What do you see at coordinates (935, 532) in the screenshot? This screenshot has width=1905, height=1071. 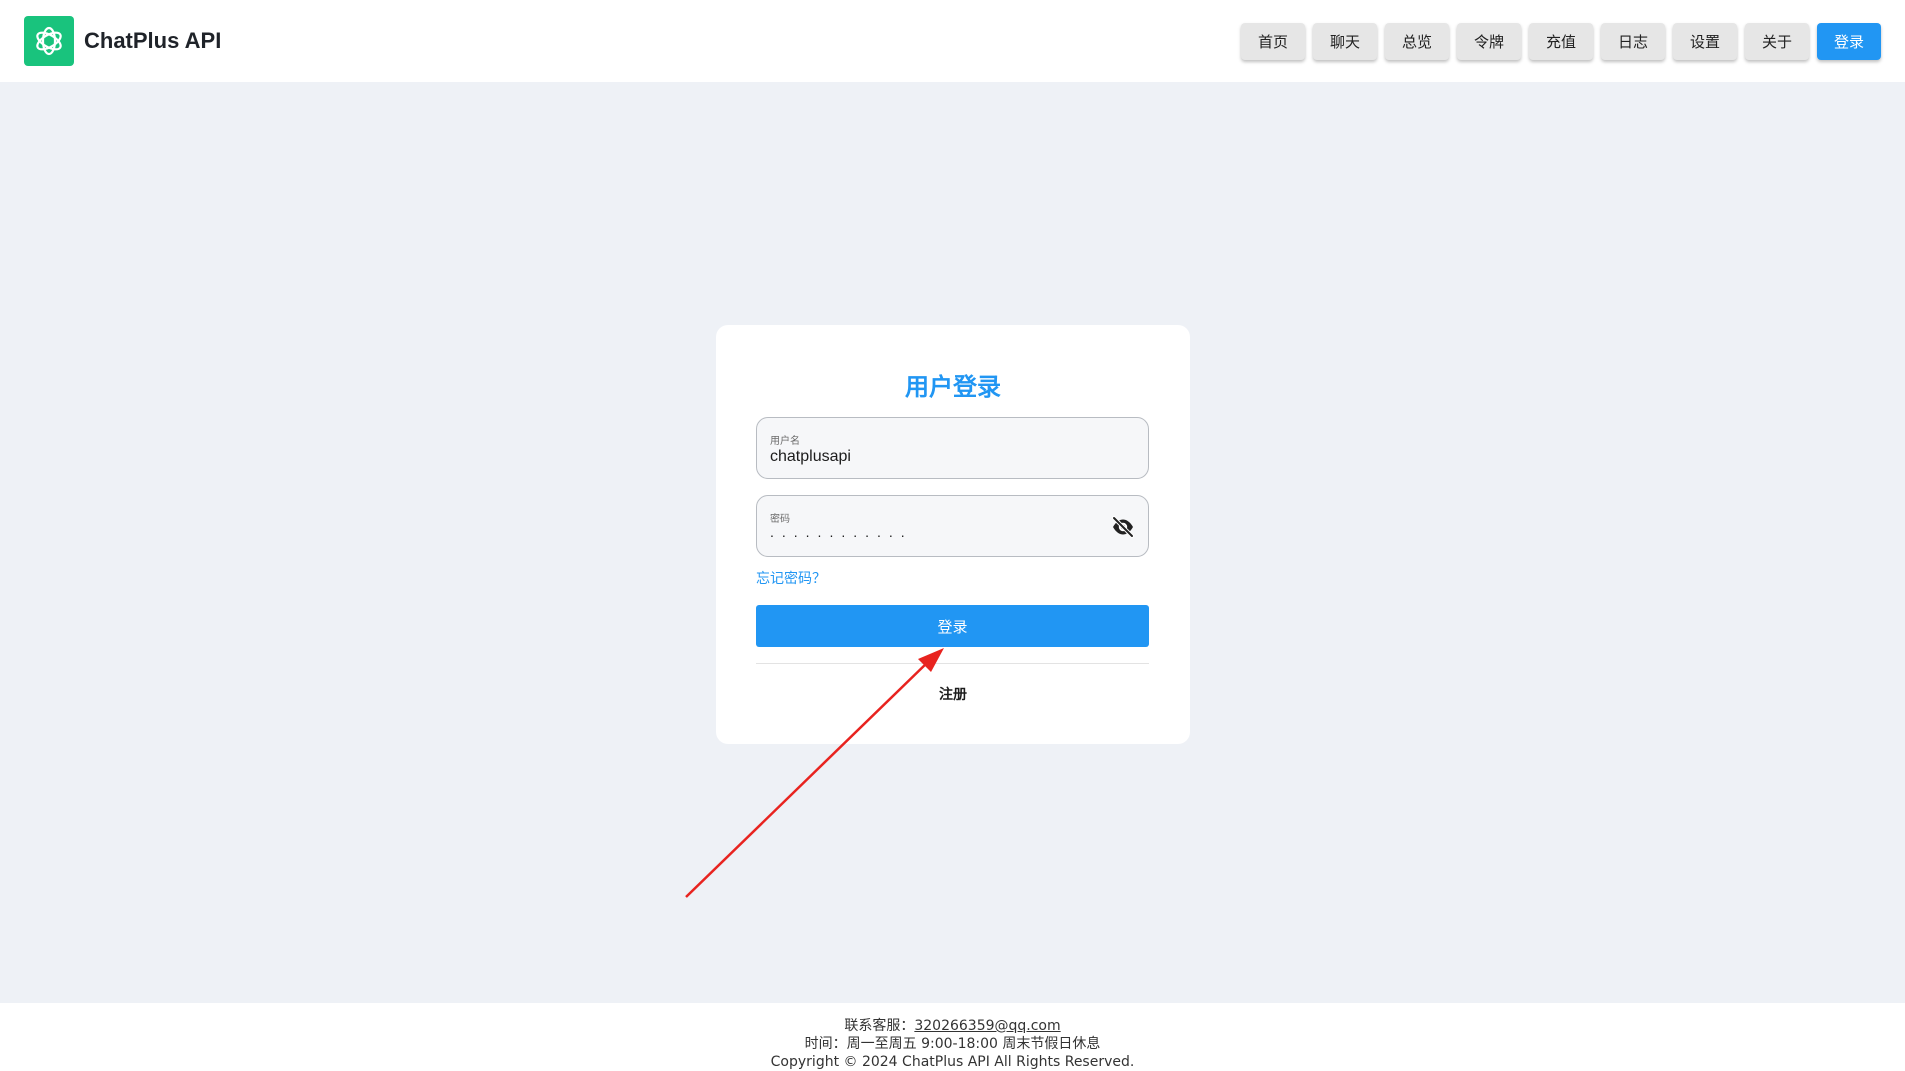 I see `password-input` at bounding box center [935, 532].